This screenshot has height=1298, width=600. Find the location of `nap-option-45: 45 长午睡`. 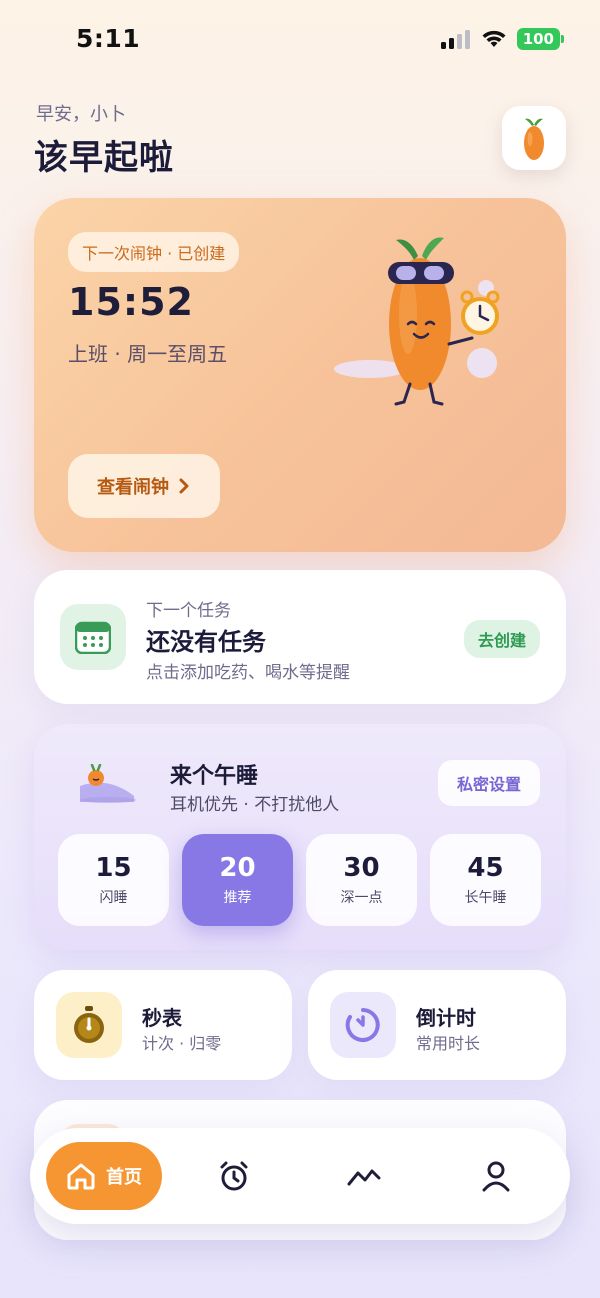

nap-option-45: 45 长午睡 is located at coordinates (485, 880).